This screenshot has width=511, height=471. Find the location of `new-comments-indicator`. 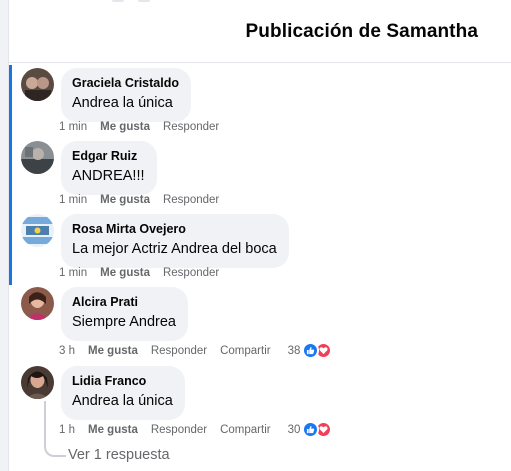

new-comments-indicator is located at coordinates (10, 175).